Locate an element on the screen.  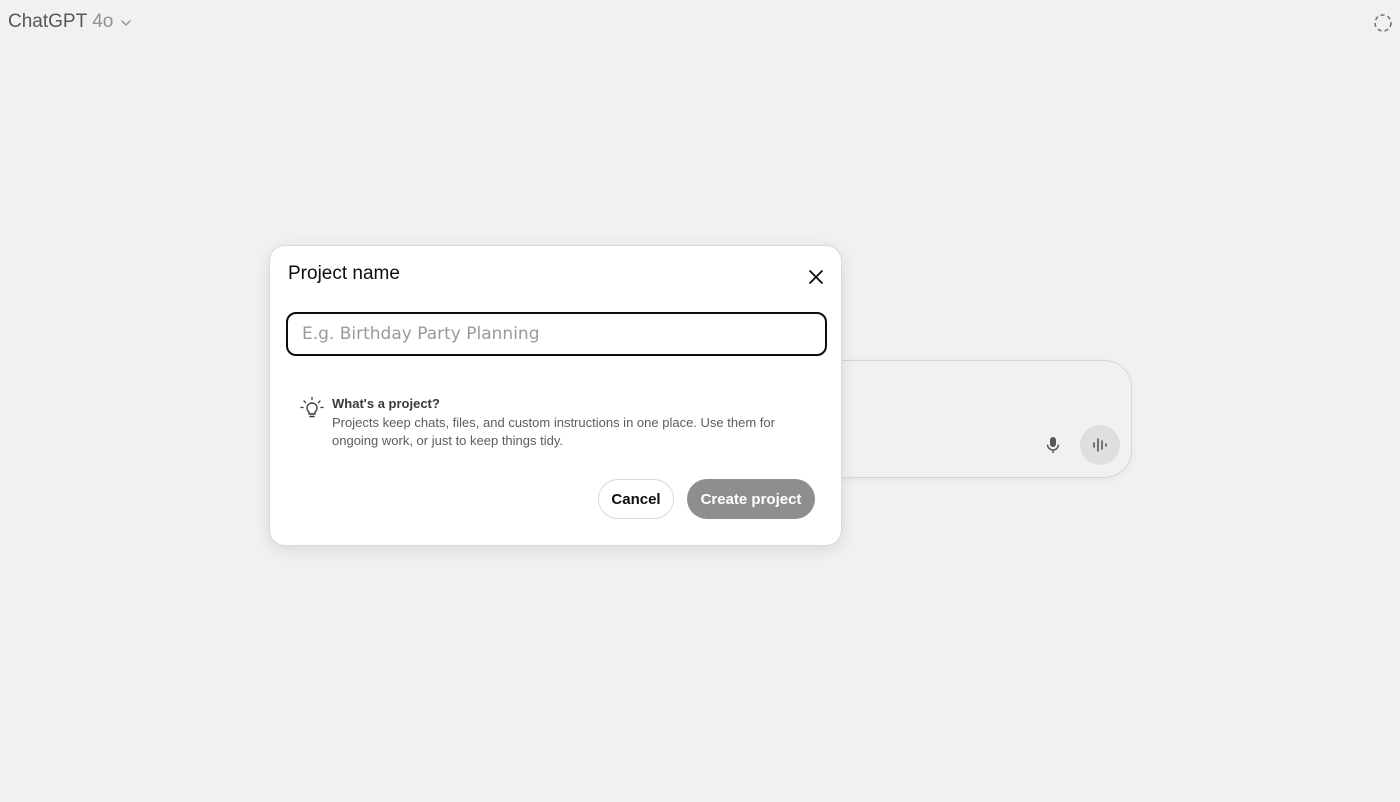
create-project-button: Create project is located at coordinates (751, 499).